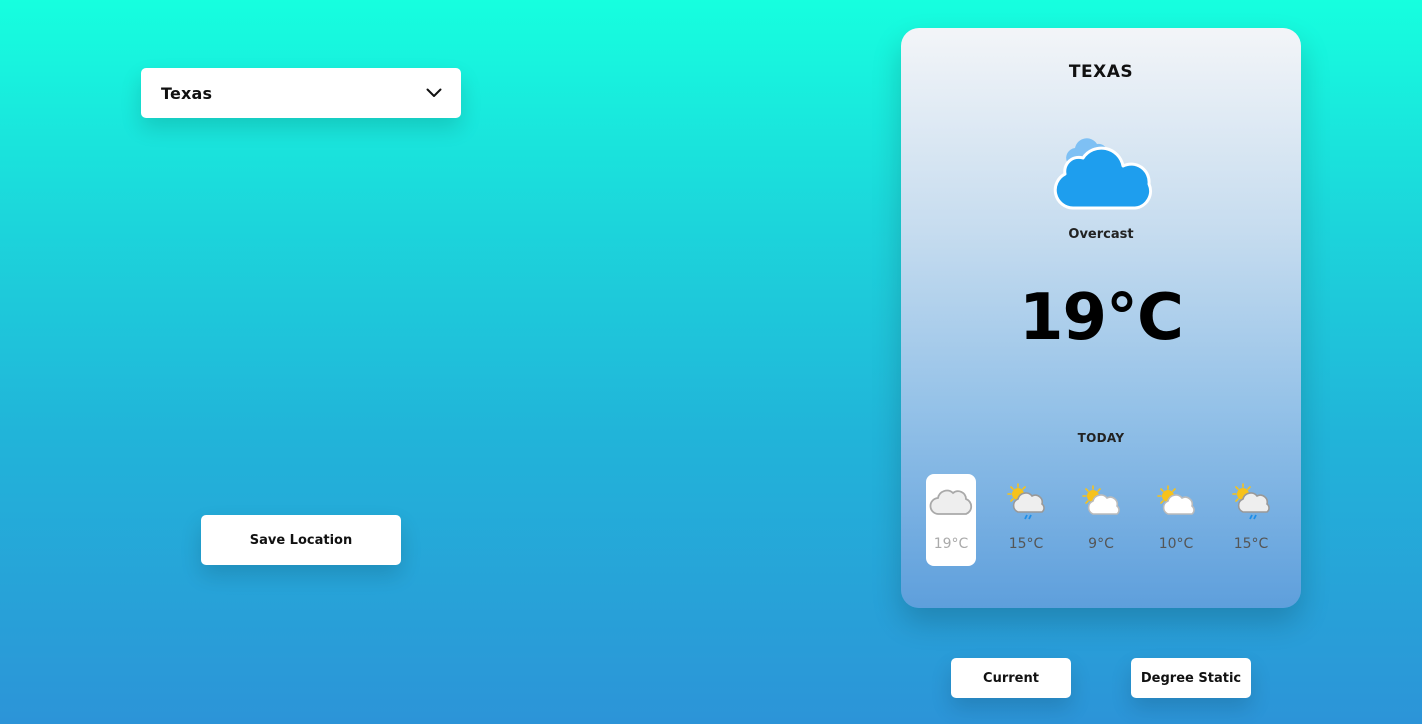 The image size is (1422, 724). What do you see at coordinates (434, 93) in the screenshot?
I see `chevron-down-icon` at bounding box center [434, 93].